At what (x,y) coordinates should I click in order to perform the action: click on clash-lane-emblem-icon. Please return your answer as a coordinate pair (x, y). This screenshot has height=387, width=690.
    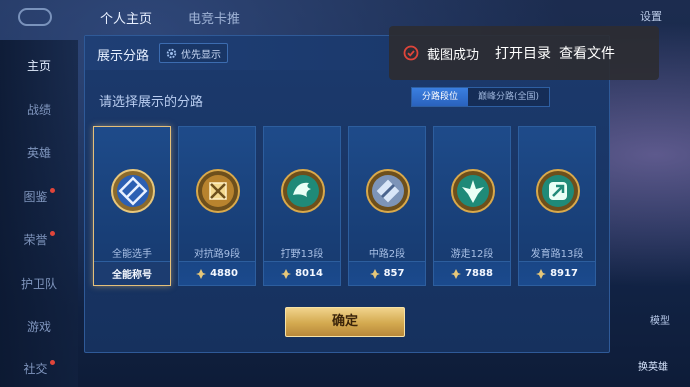
    Looking at the image, I should click on (218, 191).